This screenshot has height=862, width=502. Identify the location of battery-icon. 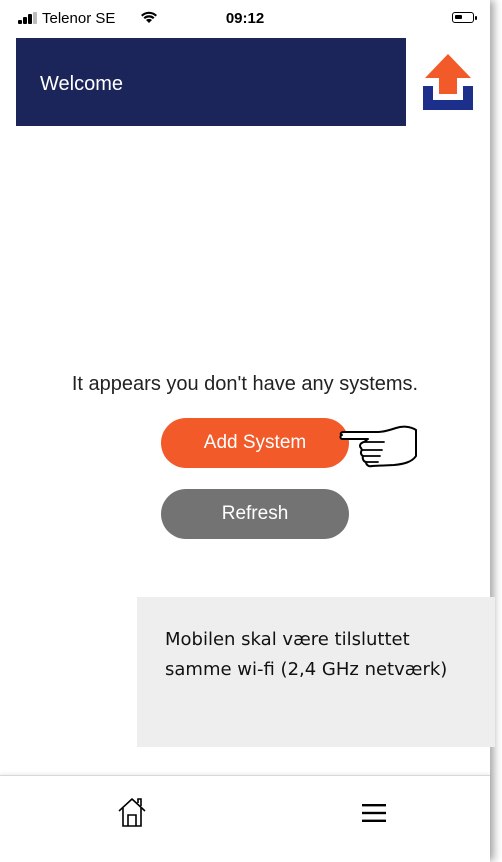
(464, 17).